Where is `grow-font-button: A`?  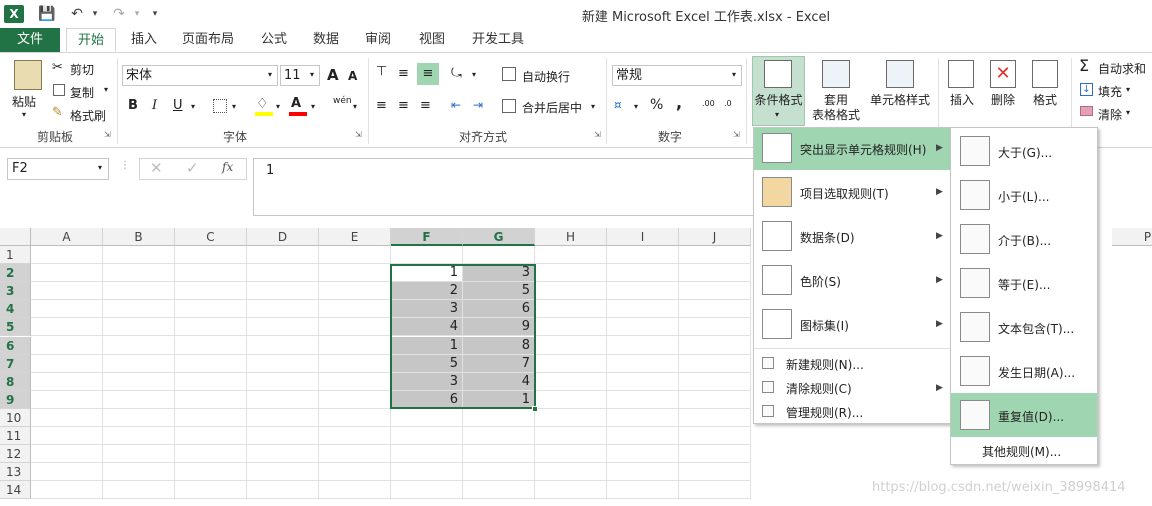 grow-font-button: A is located at coordinates (333, 75).